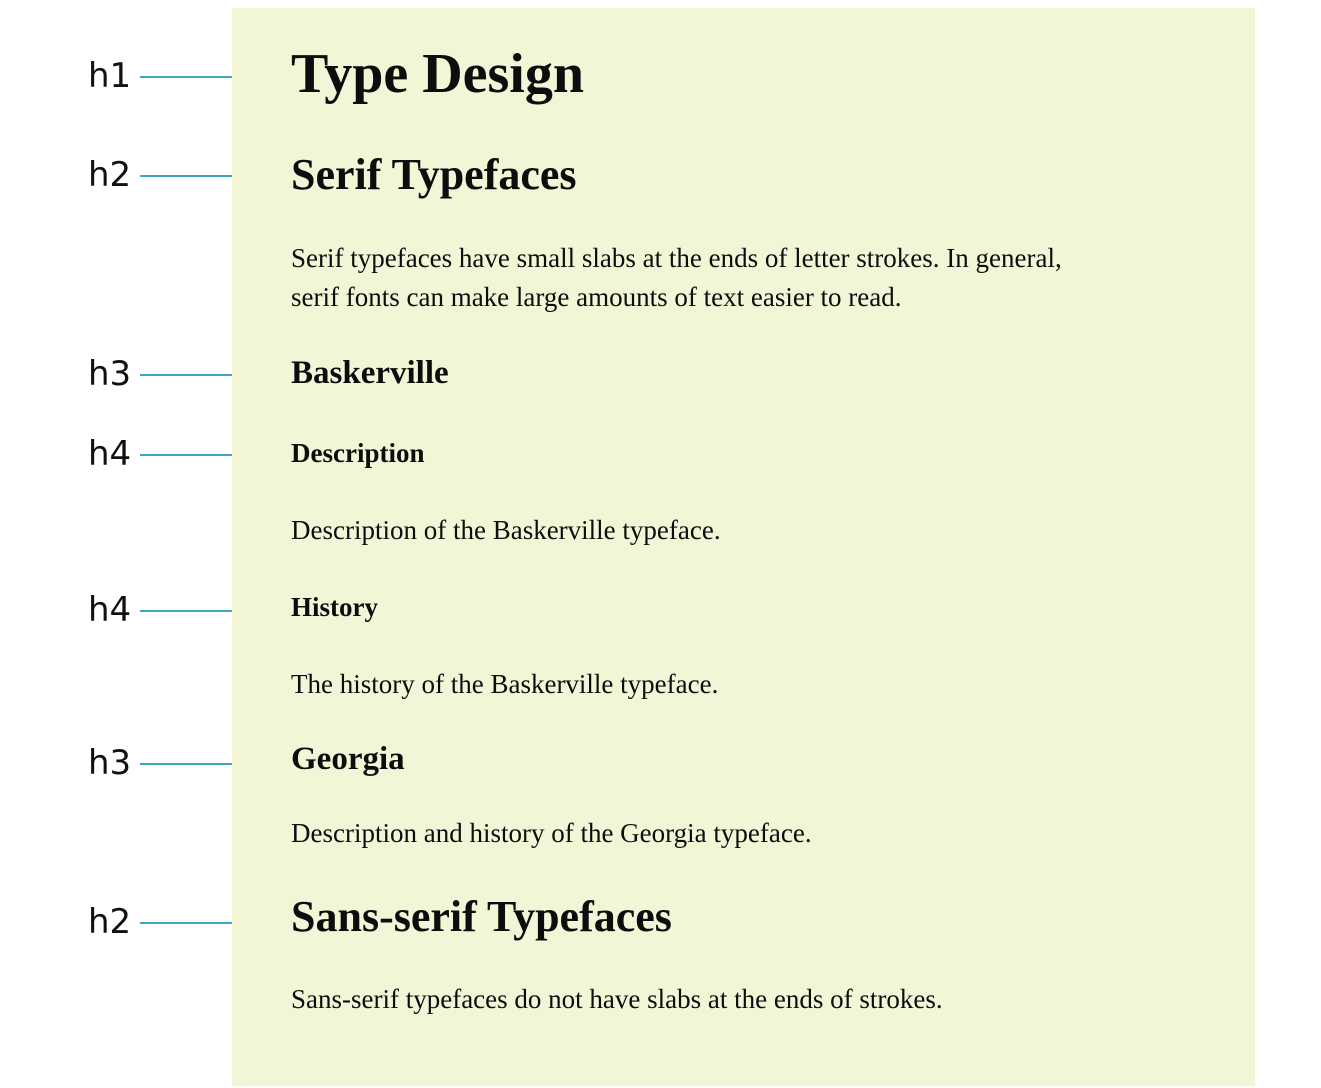 This screenshot has width=1321, height=1088. Describe the element at coordinates (506, 530) in the screenshot. I see `baskerville-description-text: Description of the Baskerville typeface.` at that location.